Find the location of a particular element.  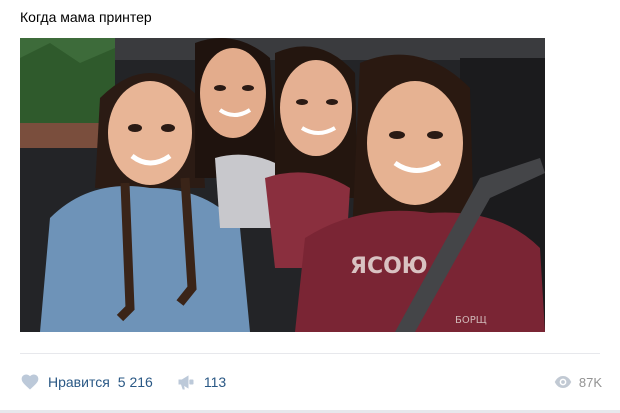

like-label: Нравится is located at coordinates (79, 382).